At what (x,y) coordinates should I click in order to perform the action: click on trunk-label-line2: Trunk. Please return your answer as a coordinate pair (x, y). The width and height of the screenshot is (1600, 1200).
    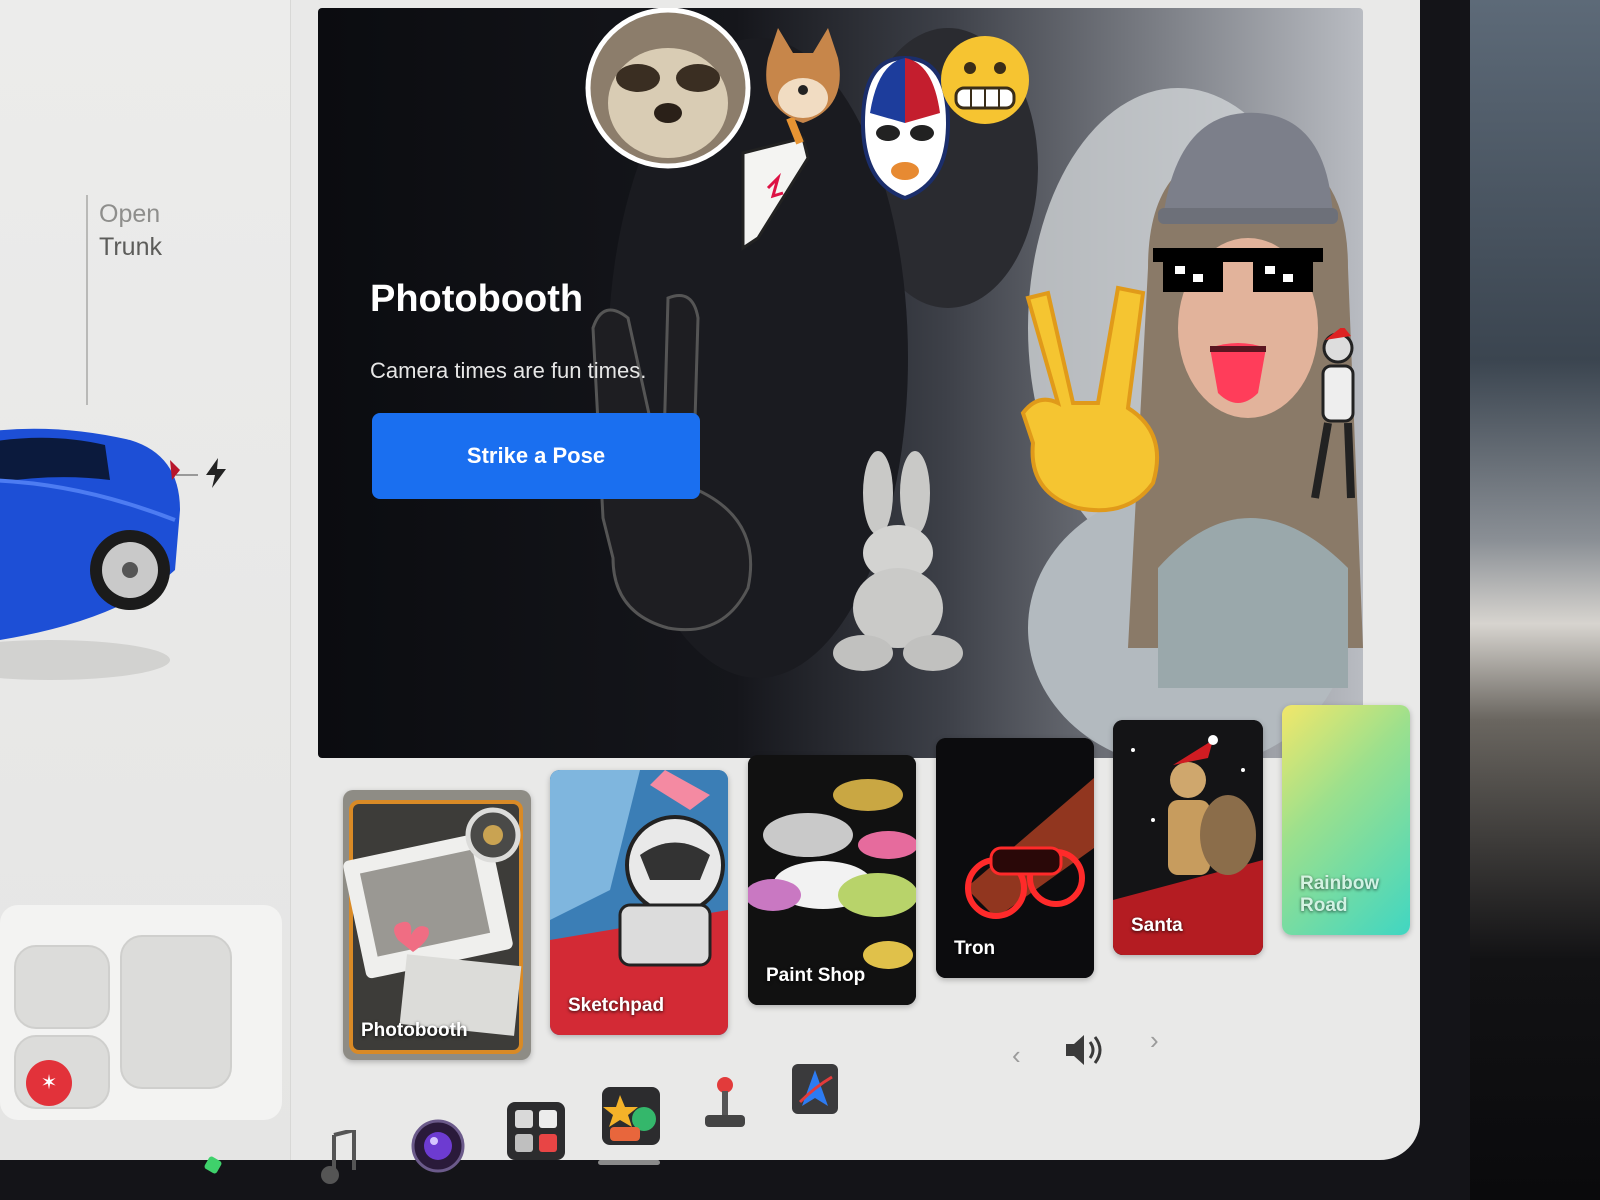
    Looking at the image, I should click on (130, 247).